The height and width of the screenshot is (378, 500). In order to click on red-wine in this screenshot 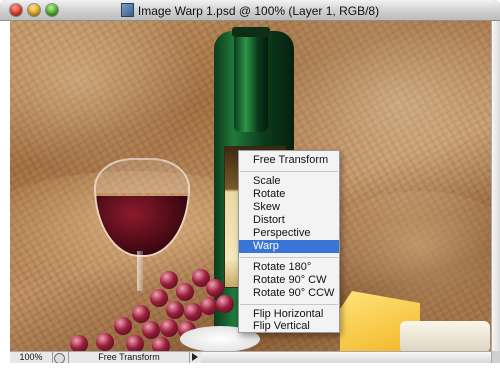, I will do `click(142, 225)`.